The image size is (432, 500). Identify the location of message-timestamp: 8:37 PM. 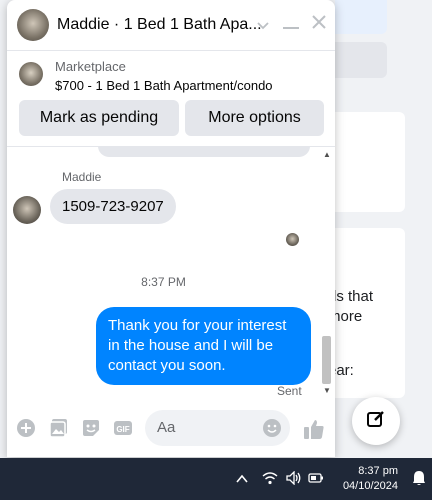
(163, 282).